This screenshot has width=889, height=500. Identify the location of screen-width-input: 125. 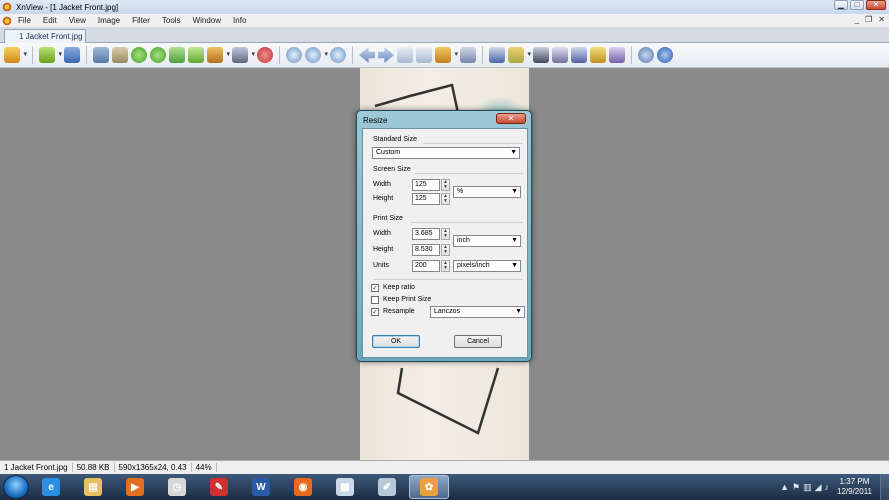
(426, 185).